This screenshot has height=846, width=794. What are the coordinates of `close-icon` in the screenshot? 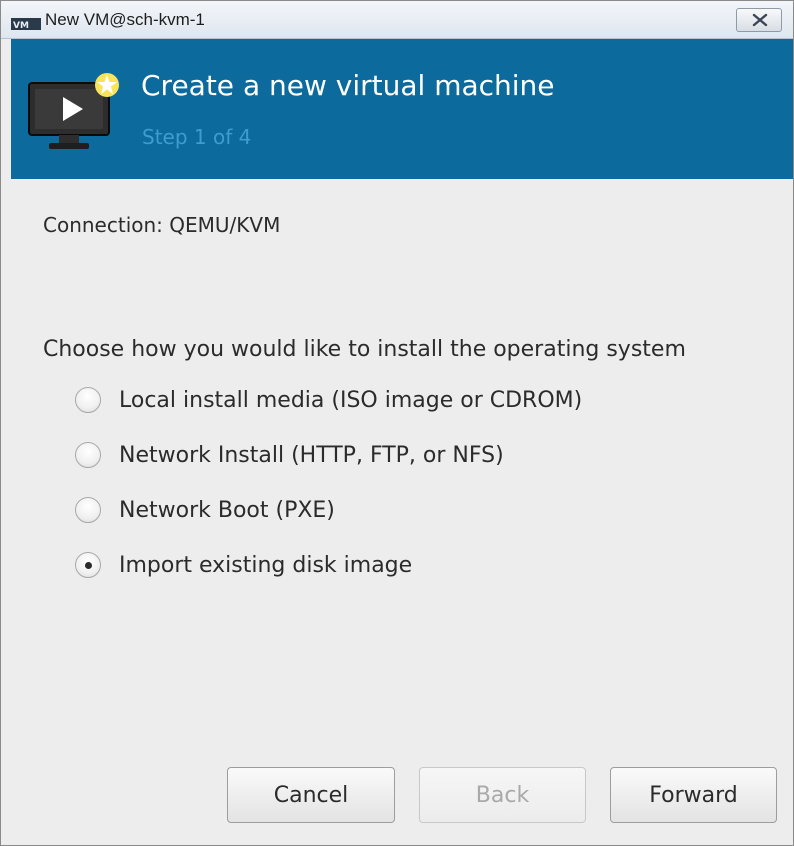 It's located at (760, 20).